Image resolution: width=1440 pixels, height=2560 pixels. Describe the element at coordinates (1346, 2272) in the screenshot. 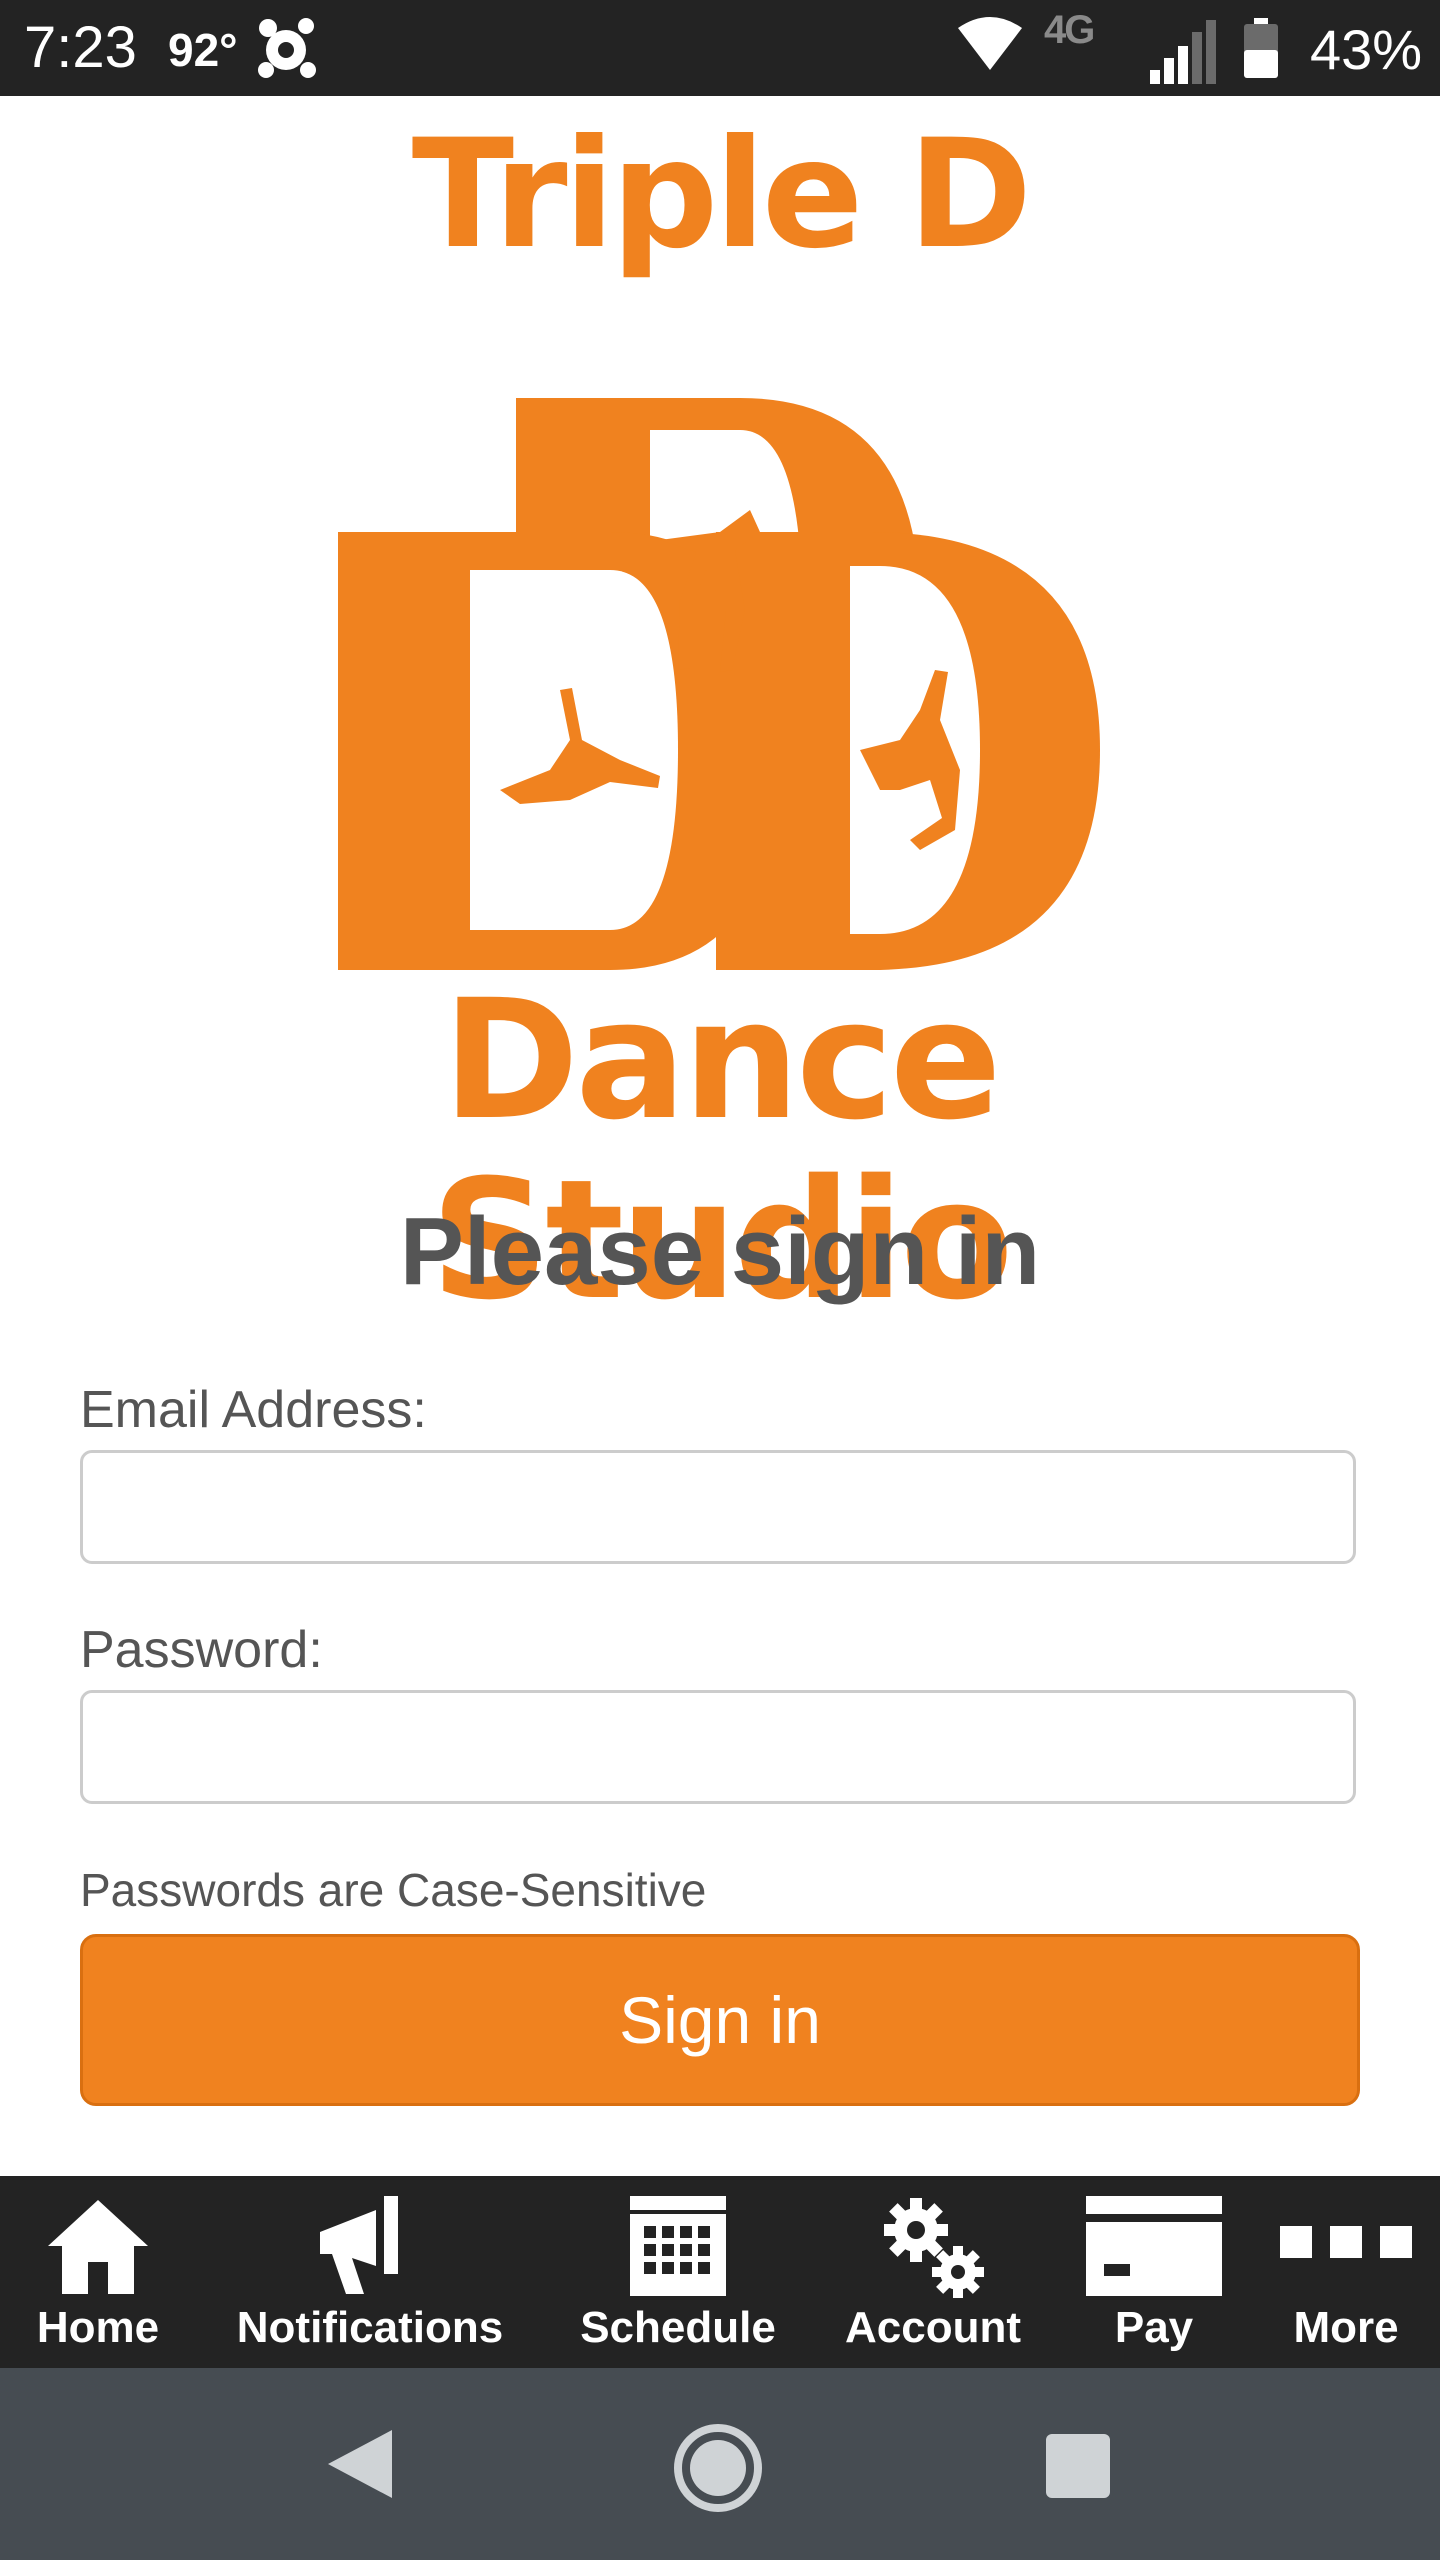

I see `nav-more: More` at that location.